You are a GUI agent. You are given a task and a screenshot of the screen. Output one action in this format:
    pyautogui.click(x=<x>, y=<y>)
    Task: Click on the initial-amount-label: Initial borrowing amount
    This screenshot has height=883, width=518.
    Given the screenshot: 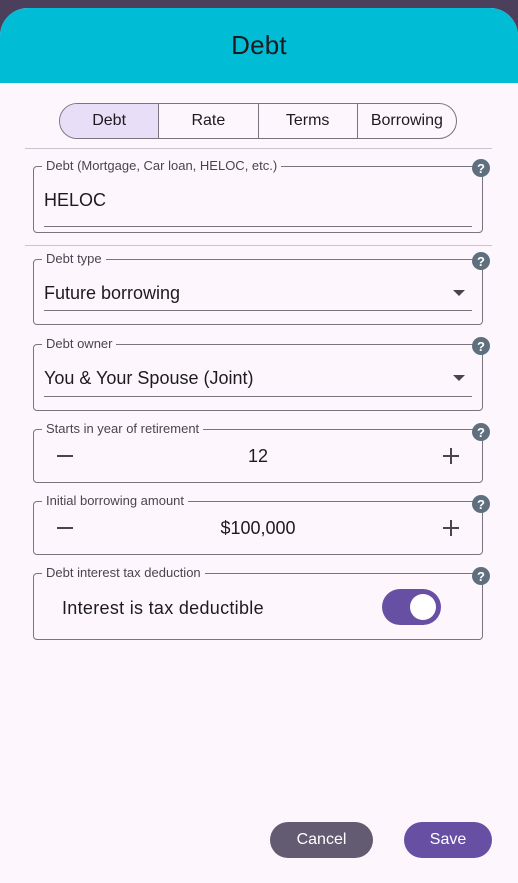 What is the action you would take?
    pyautogui.click(x=115, y=501)
    